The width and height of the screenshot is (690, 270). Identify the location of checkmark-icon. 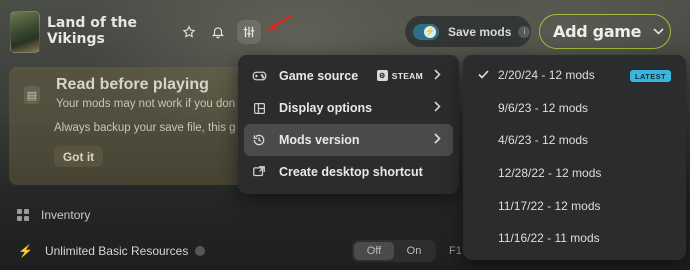
(483, 75).